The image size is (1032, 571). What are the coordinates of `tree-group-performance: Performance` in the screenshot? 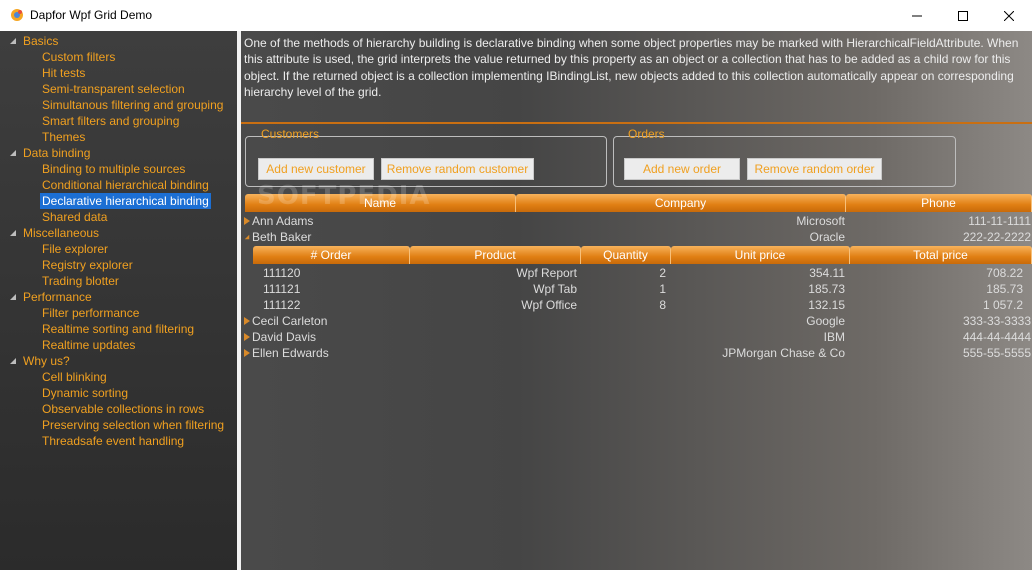 It's located at (57, 297).